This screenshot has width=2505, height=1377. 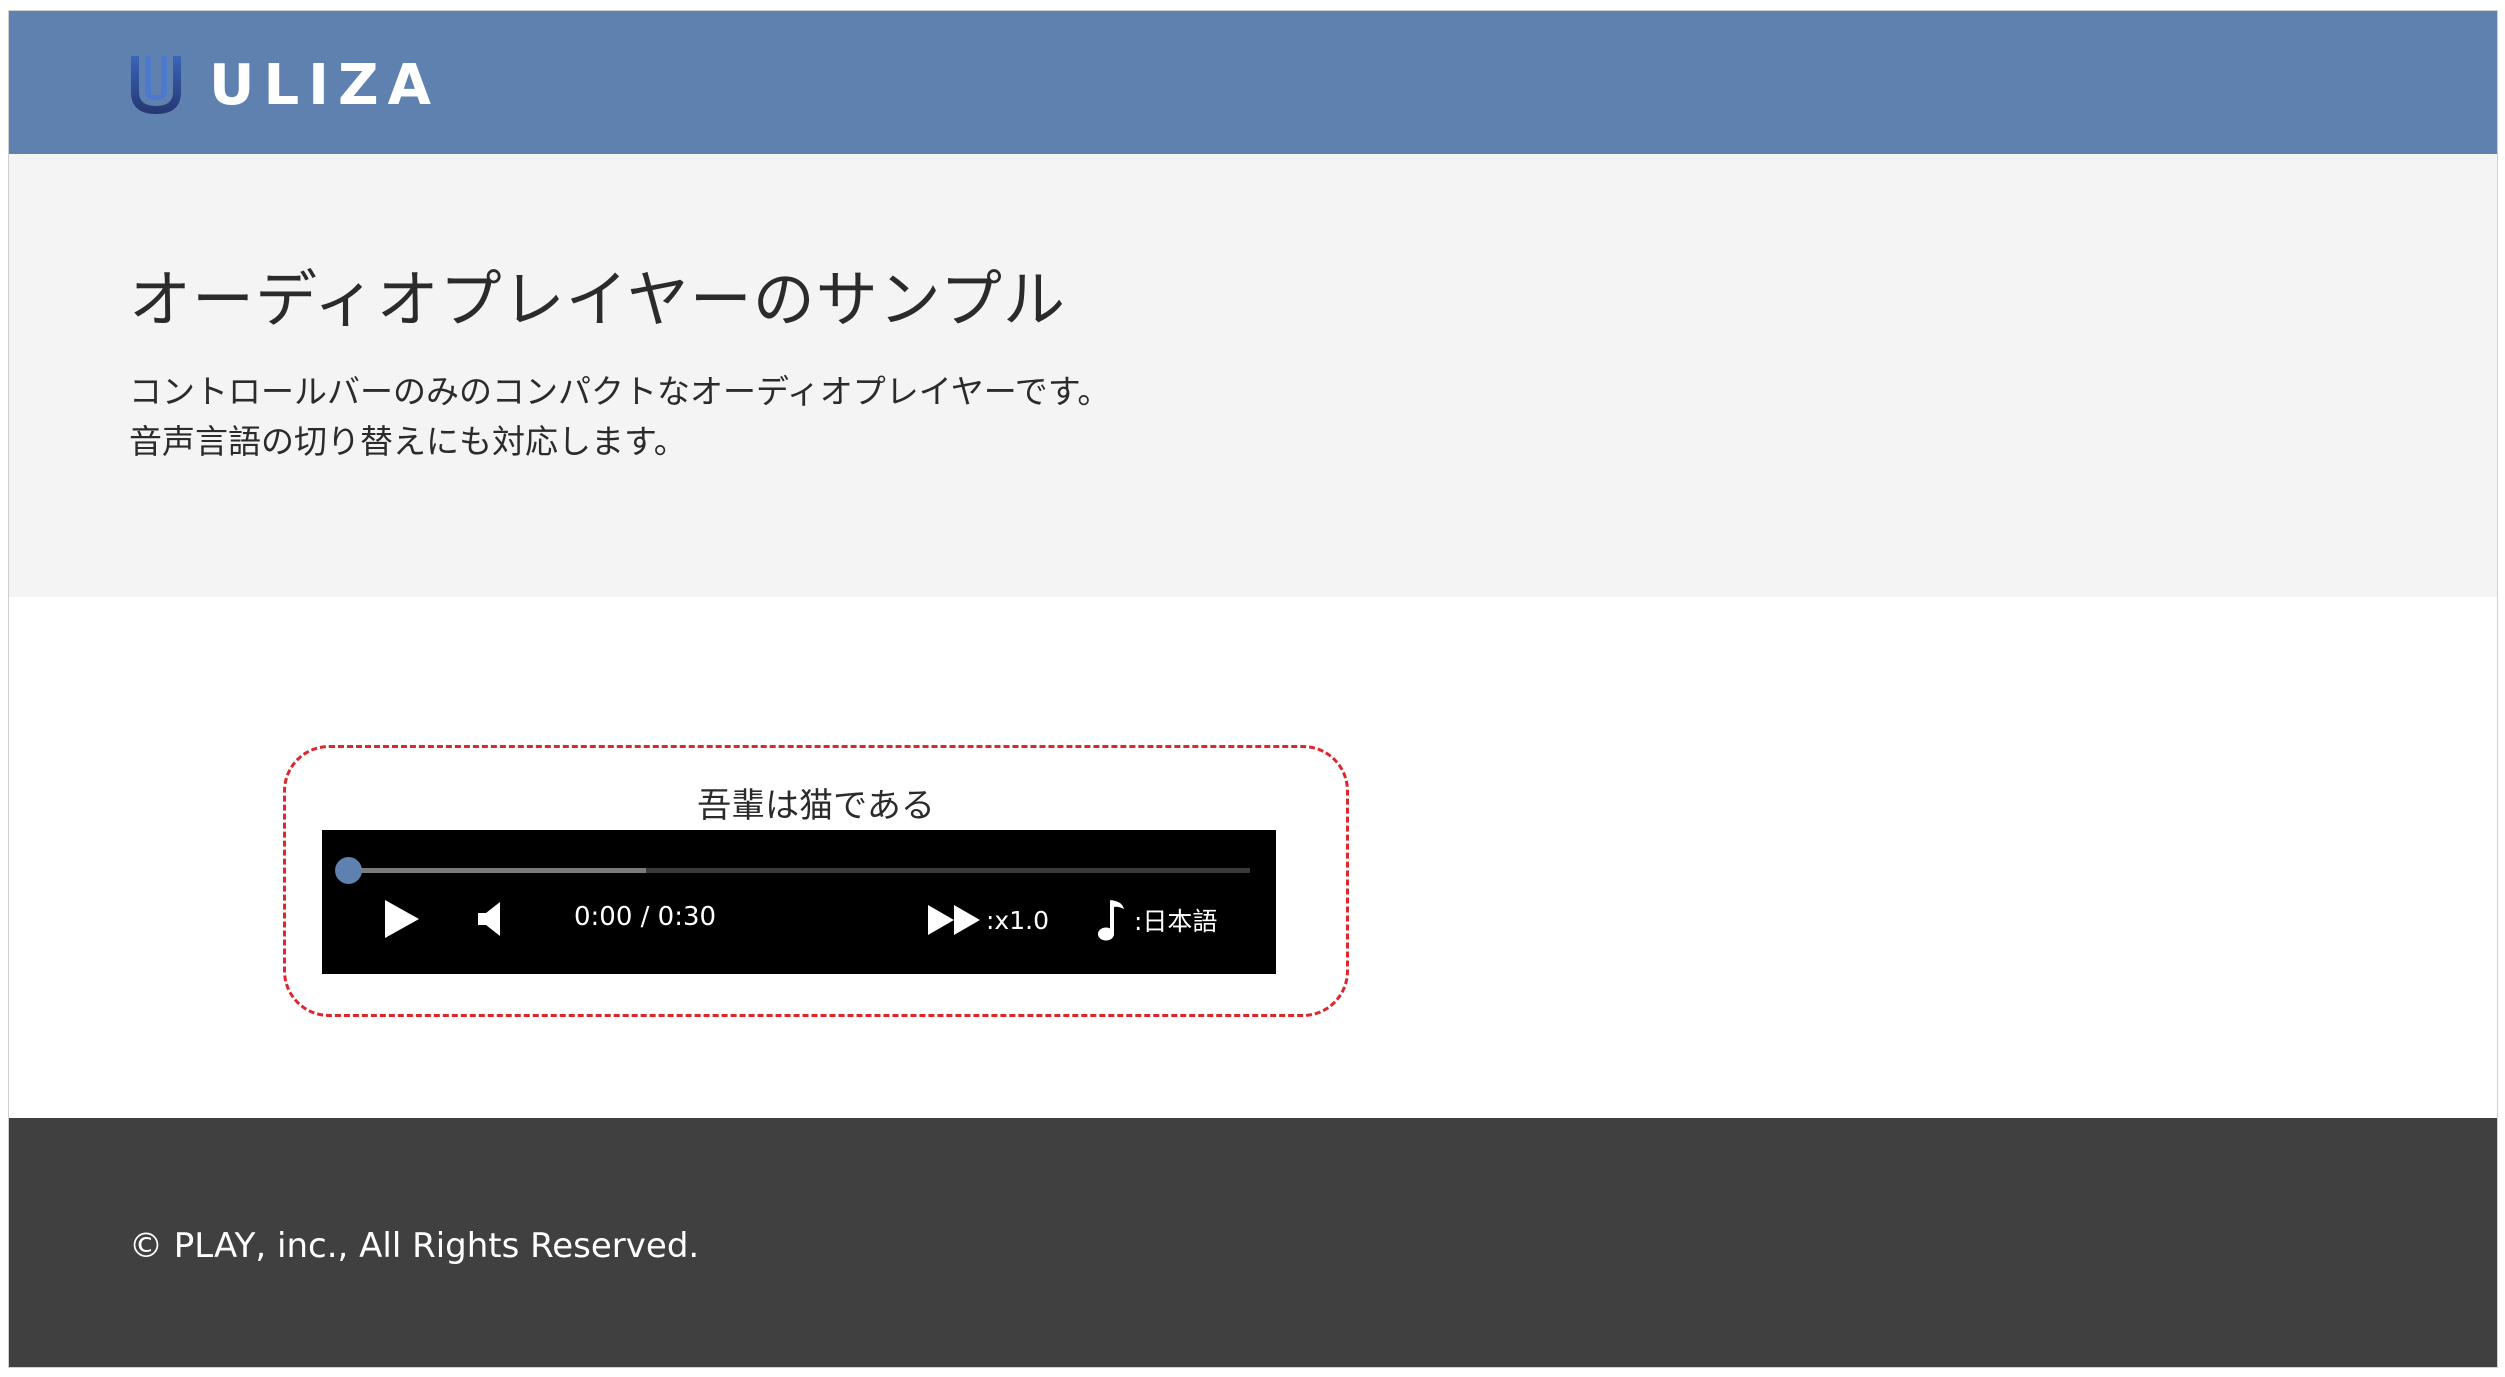 I want to click on music-note-icon, so click(x=1111, y=920).